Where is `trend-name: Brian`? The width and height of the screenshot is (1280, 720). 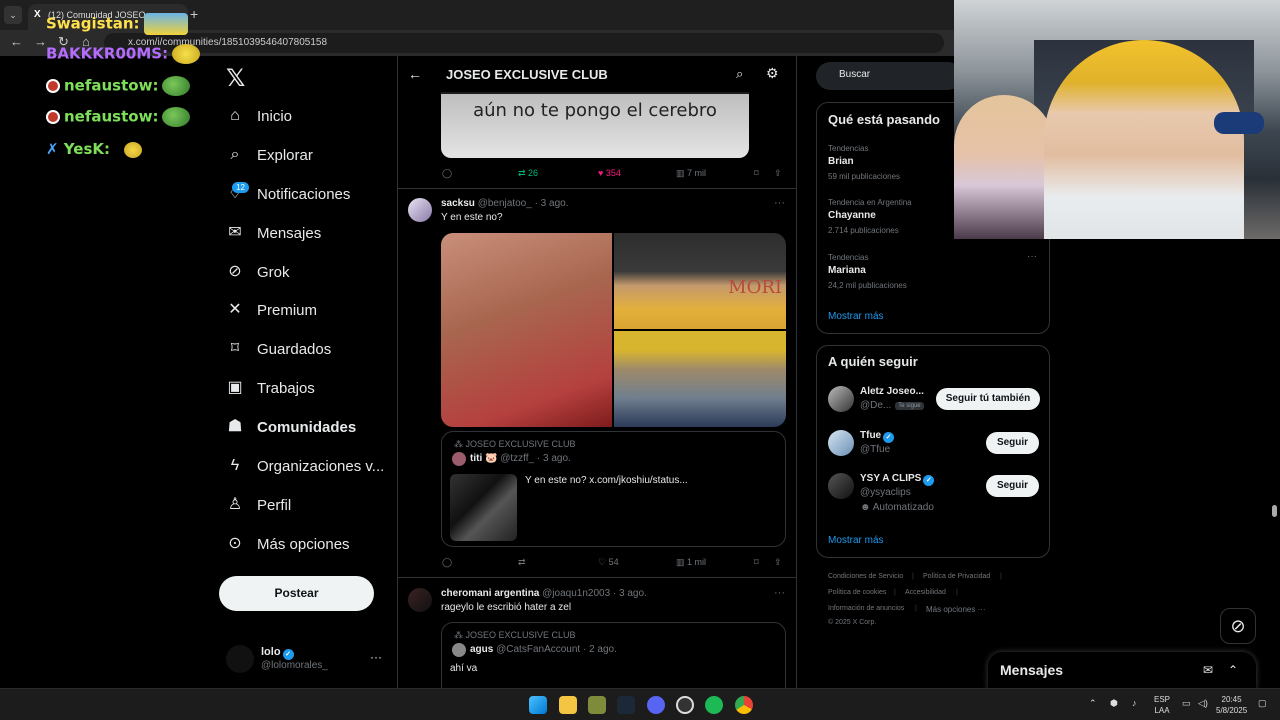 trend-name: Brian is located at coordinates (841, 161).